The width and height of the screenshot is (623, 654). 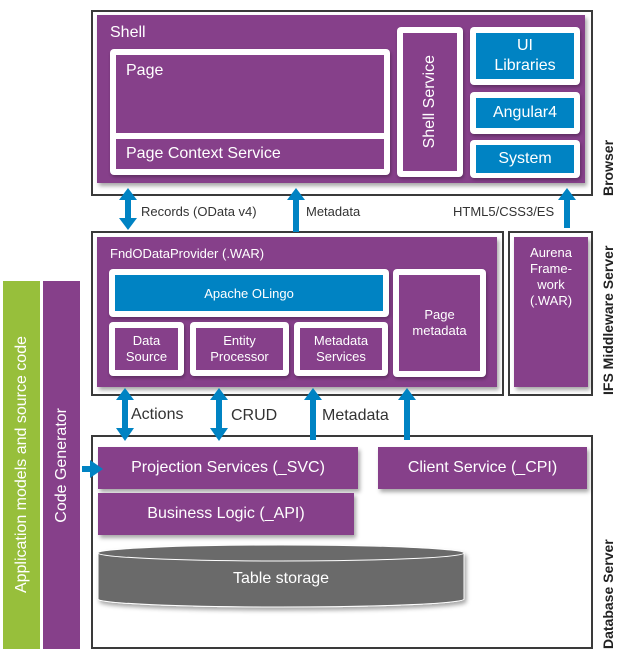 I want to click on records-double-arrow, so click(x=128, y=209).